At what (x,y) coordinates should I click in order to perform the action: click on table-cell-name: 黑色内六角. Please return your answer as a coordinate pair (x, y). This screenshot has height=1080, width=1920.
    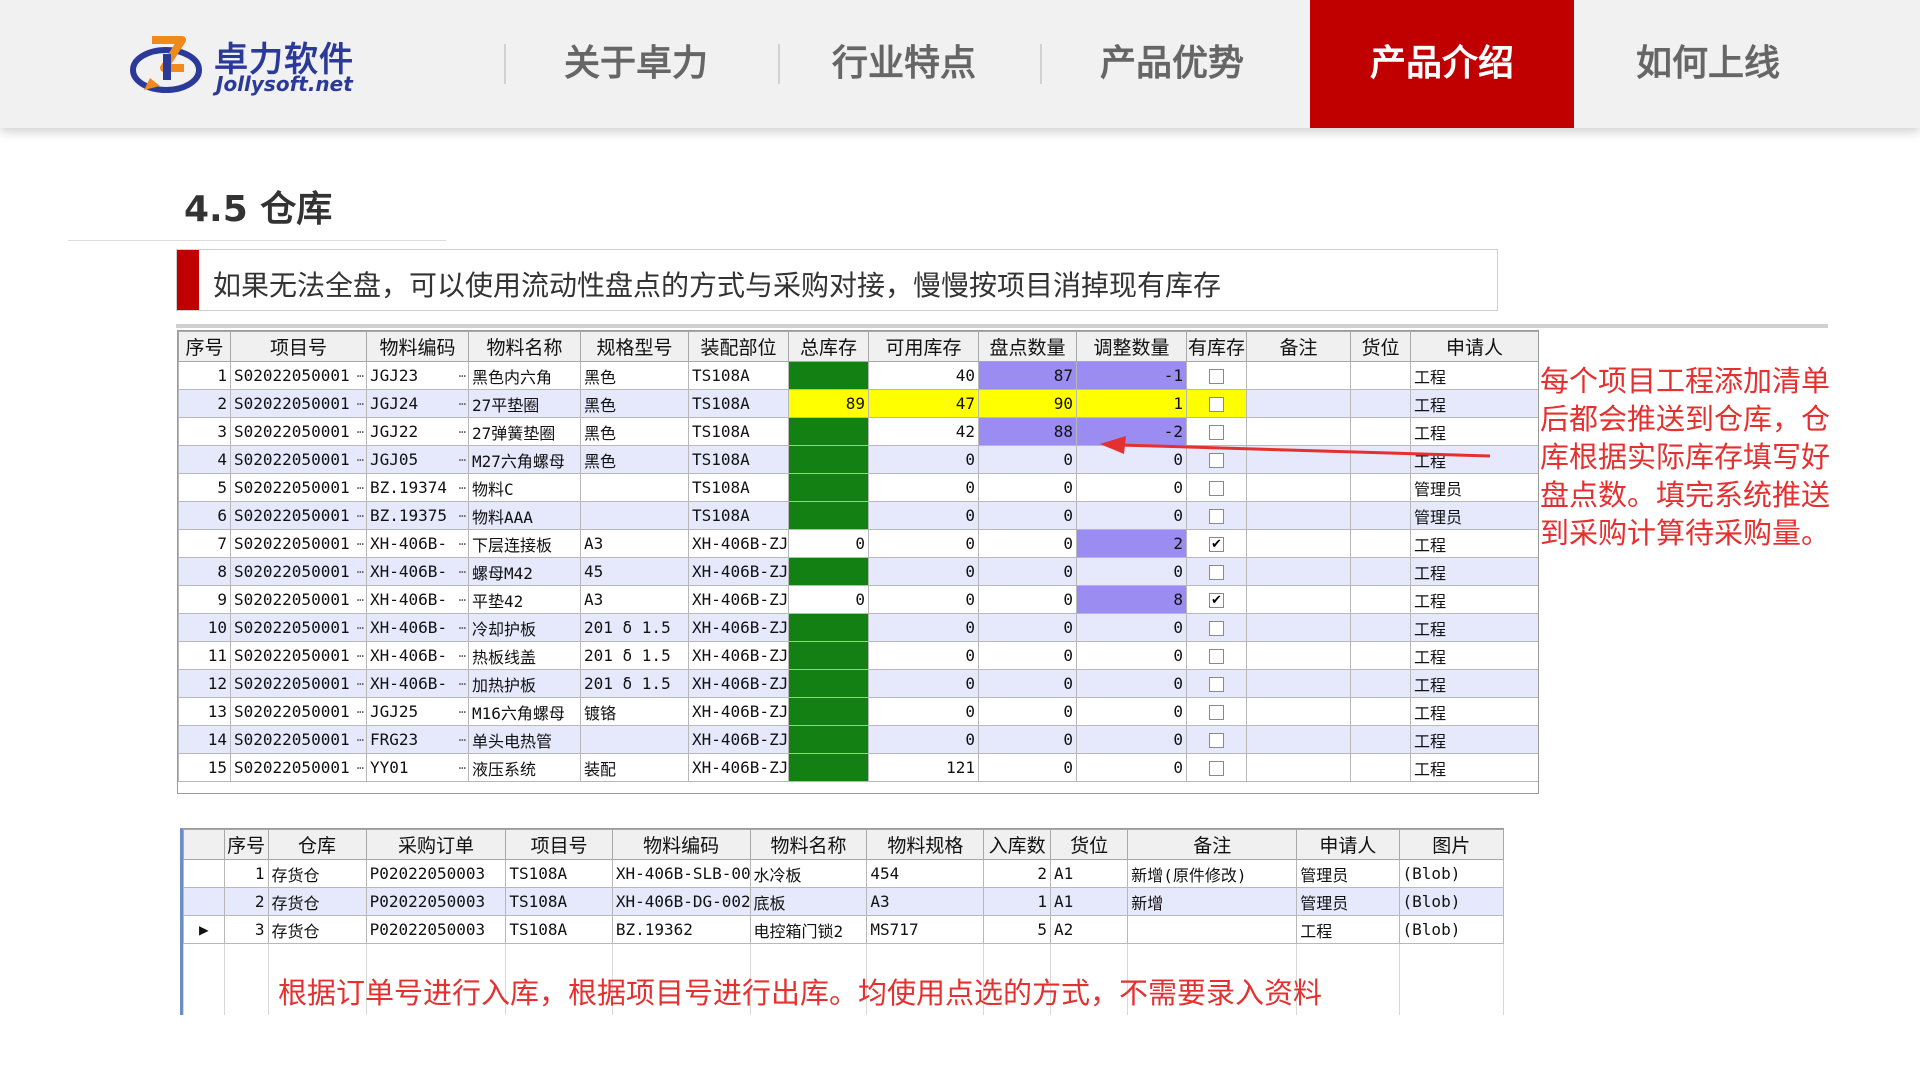
    Looking at the image, I should click on (524, 375).